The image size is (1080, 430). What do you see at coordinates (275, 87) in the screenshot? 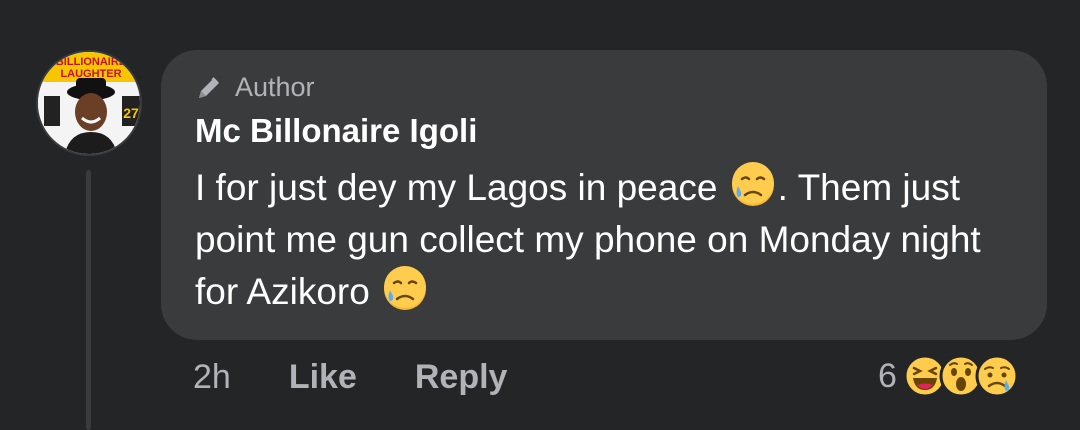
I see `author-badge-label: Author` at bounding box center [275, 87].